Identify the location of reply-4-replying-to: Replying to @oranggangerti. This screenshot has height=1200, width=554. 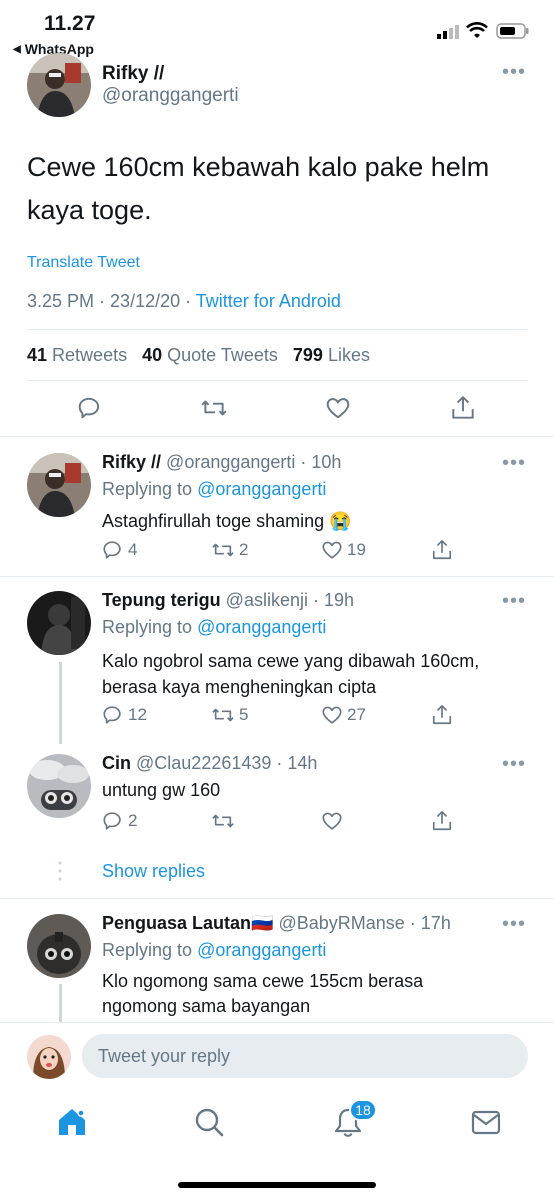
(214, 950).